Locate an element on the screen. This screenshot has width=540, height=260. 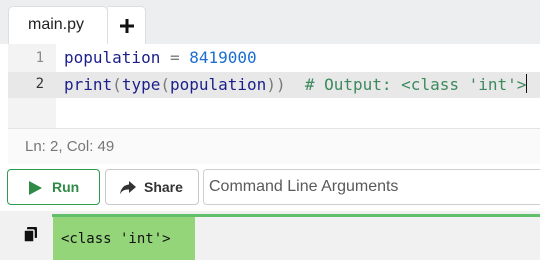
code-token-comment: # Output: <class 'int'> is located at coordinates (406, 84).